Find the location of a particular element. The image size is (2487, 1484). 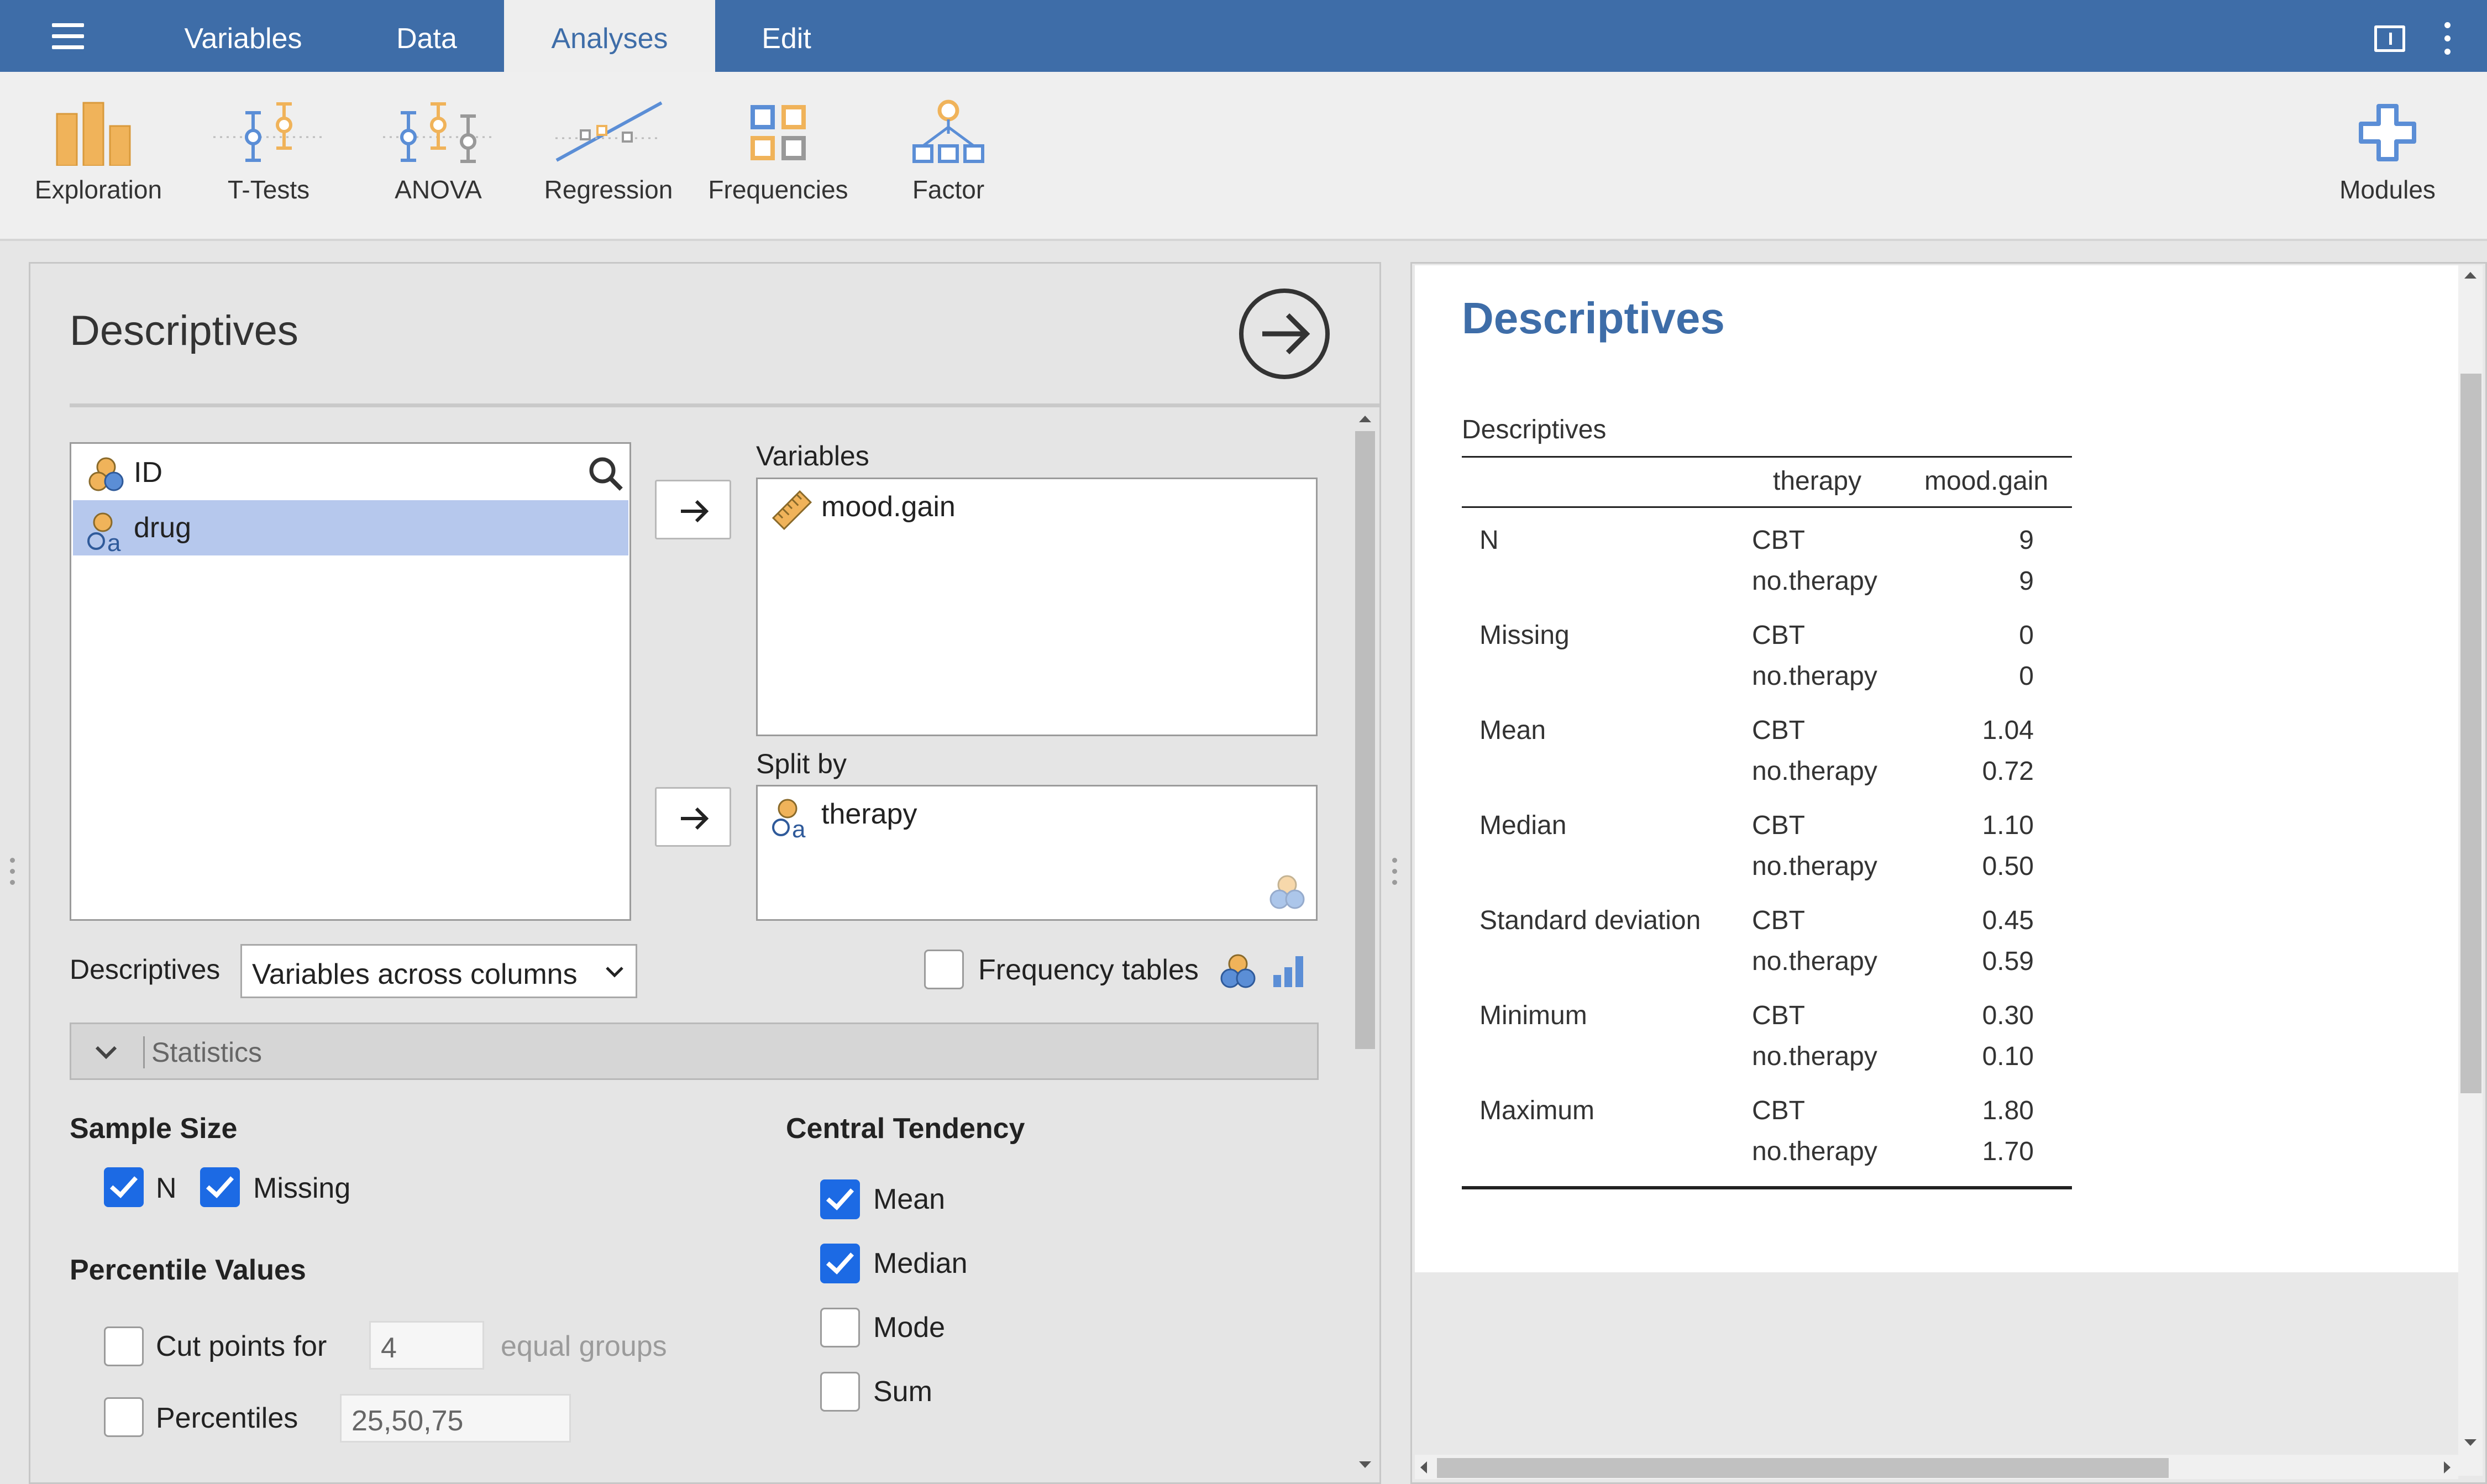

statistics-section-toggle: Statistics is located at coordinates (694, 1051).